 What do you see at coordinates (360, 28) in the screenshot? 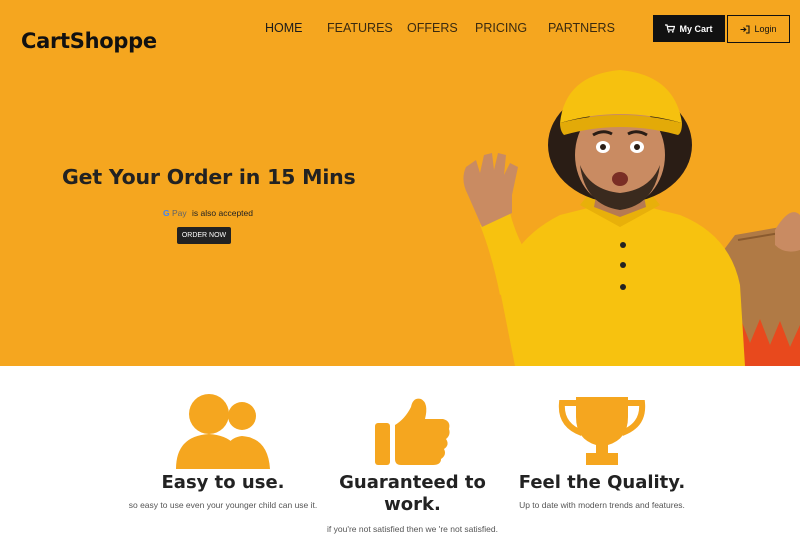
I see `nav-item-features: FEATURES` at bounding box center [360, 28].